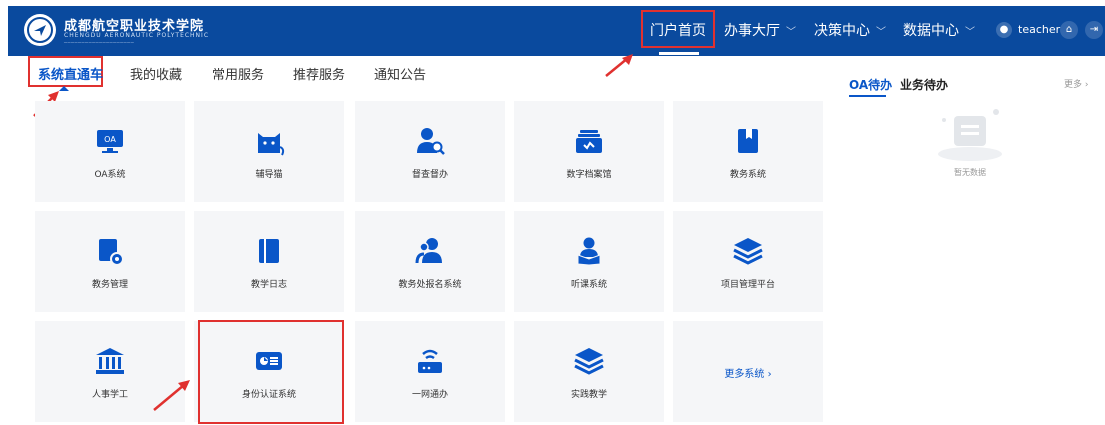  I want to click on user-name: teacher, so click(1039, 29).